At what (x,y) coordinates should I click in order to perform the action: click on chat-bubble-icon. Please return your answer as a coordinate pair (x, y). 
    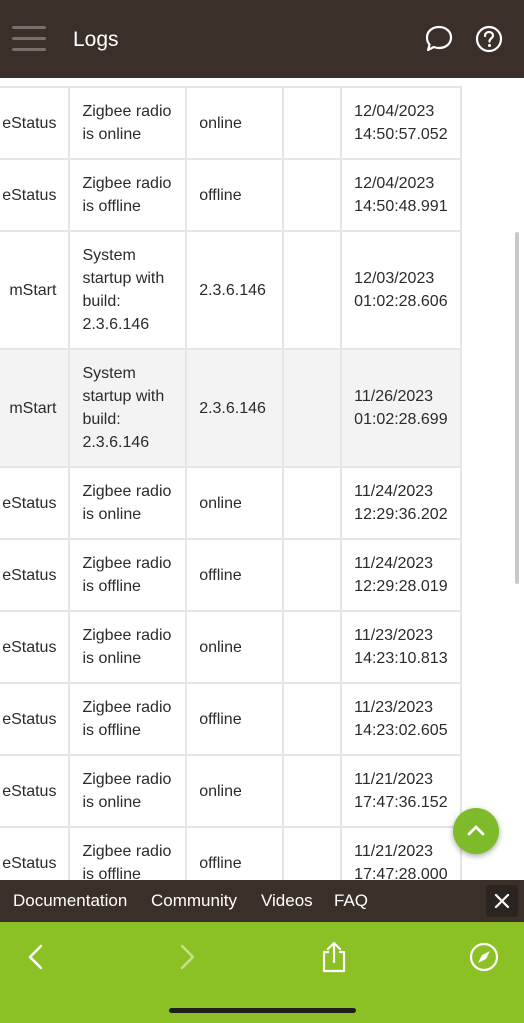
    Looking at the image, I should click on (439, 39).